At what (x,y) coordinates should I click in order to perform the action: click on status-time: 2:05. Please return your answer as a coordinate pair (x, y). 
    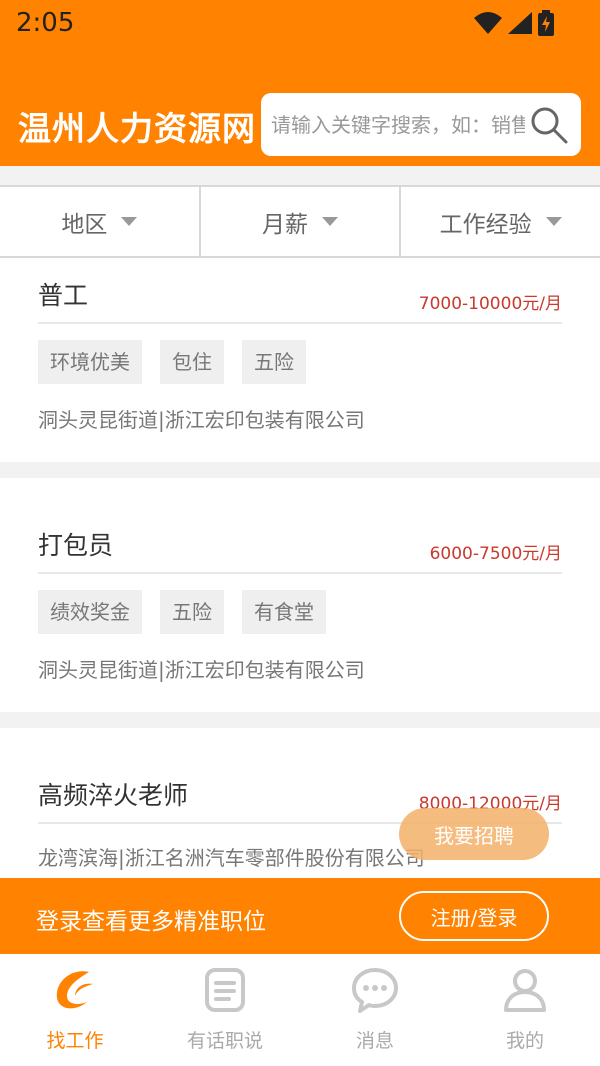
    Looking at the image, I should click on (45, 23).